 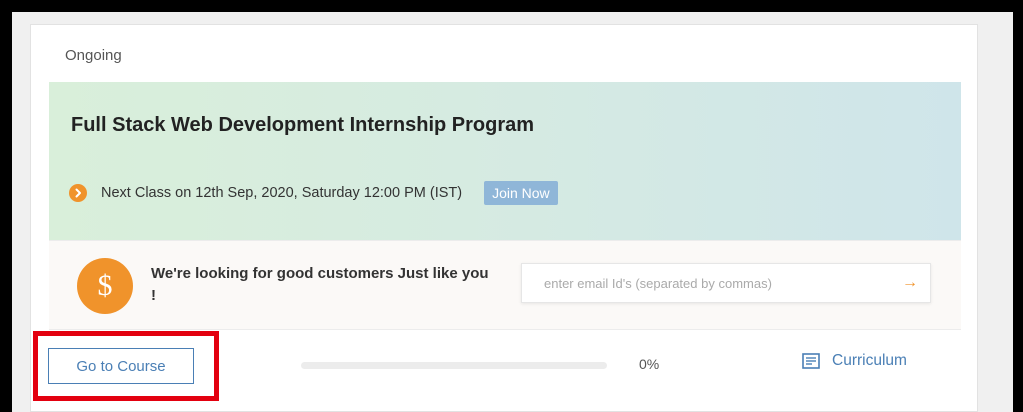 I want to click on curriculum-link: Curriculum, so click(x=854, y=361).